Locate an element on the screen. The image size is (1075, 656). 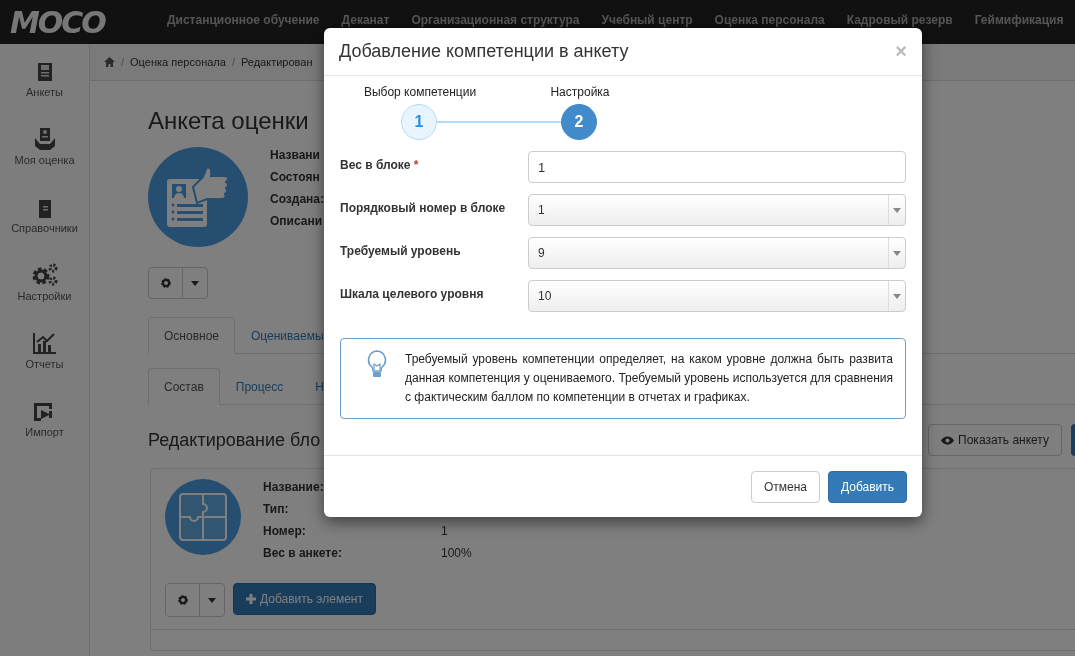
breadcrumb-item: Редактирован is located at coordinates (276, 62).